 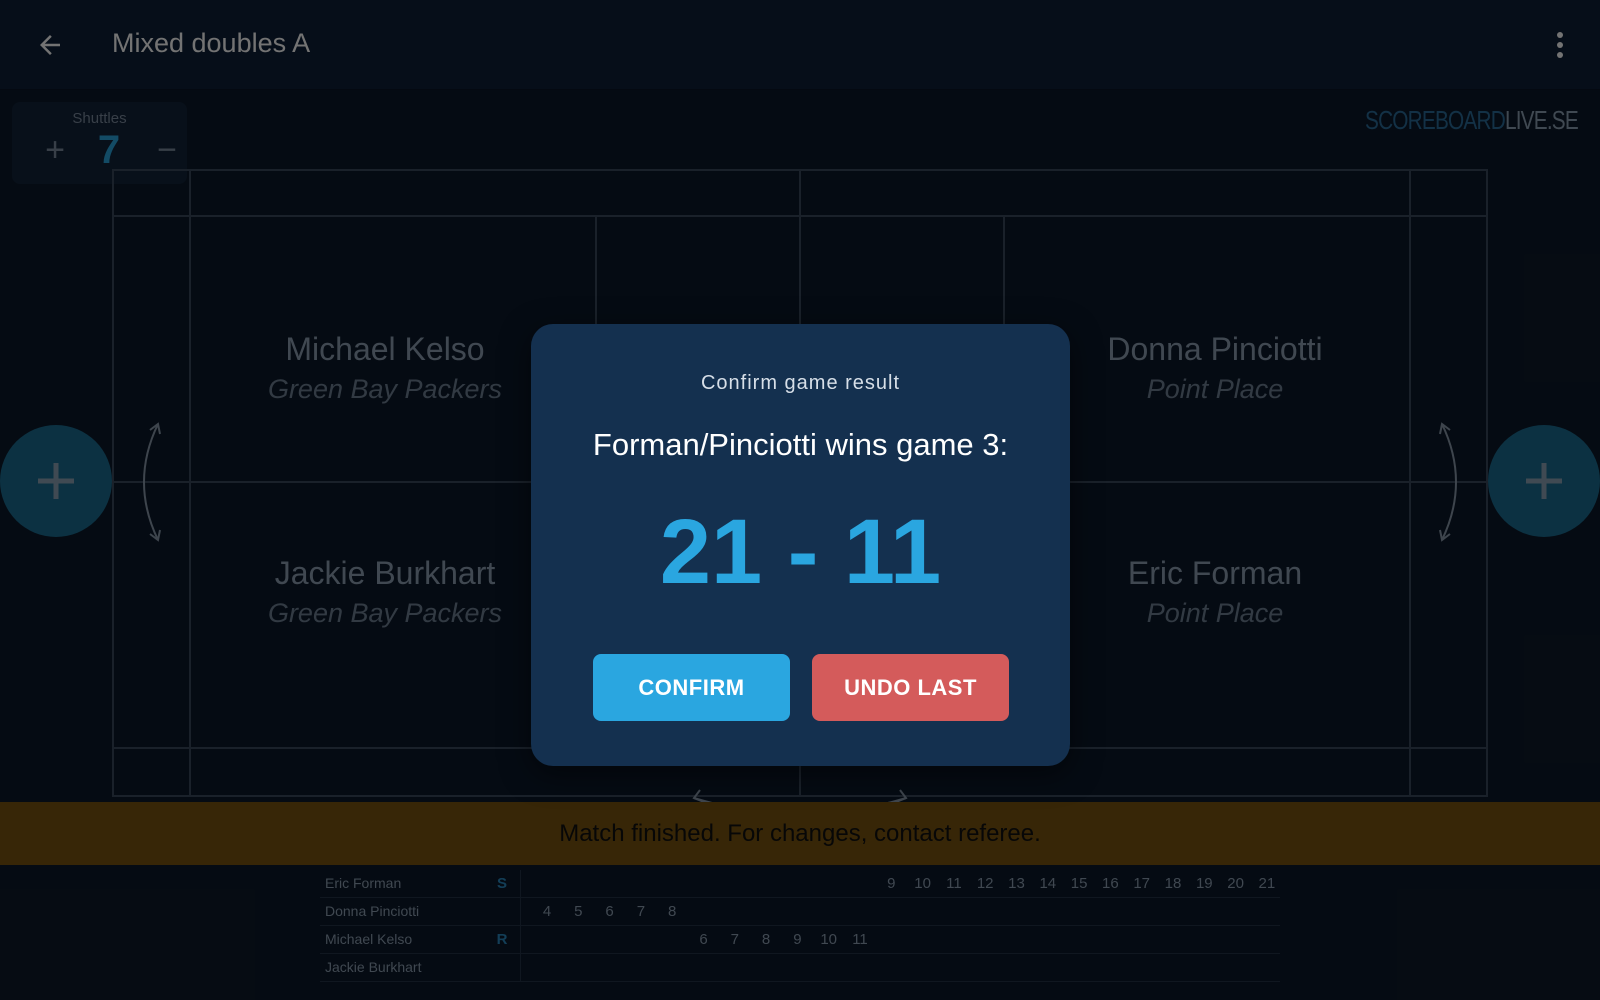 I want to click on score-sheet-player-name: Donna Pinciotti, so click(x=372, y=911).